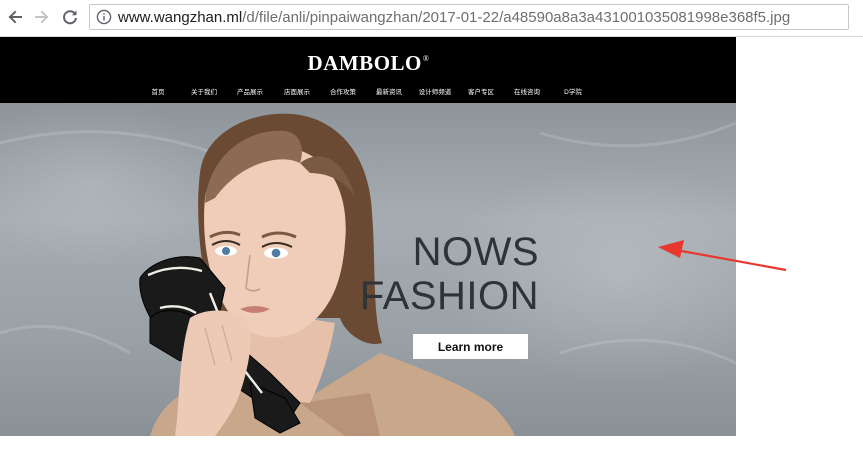 This screenshot has height=452, width=863. Describe the element at coordinates (204, 91) in the screenshot. I see `nav-item-about: 关于我们` at that location.